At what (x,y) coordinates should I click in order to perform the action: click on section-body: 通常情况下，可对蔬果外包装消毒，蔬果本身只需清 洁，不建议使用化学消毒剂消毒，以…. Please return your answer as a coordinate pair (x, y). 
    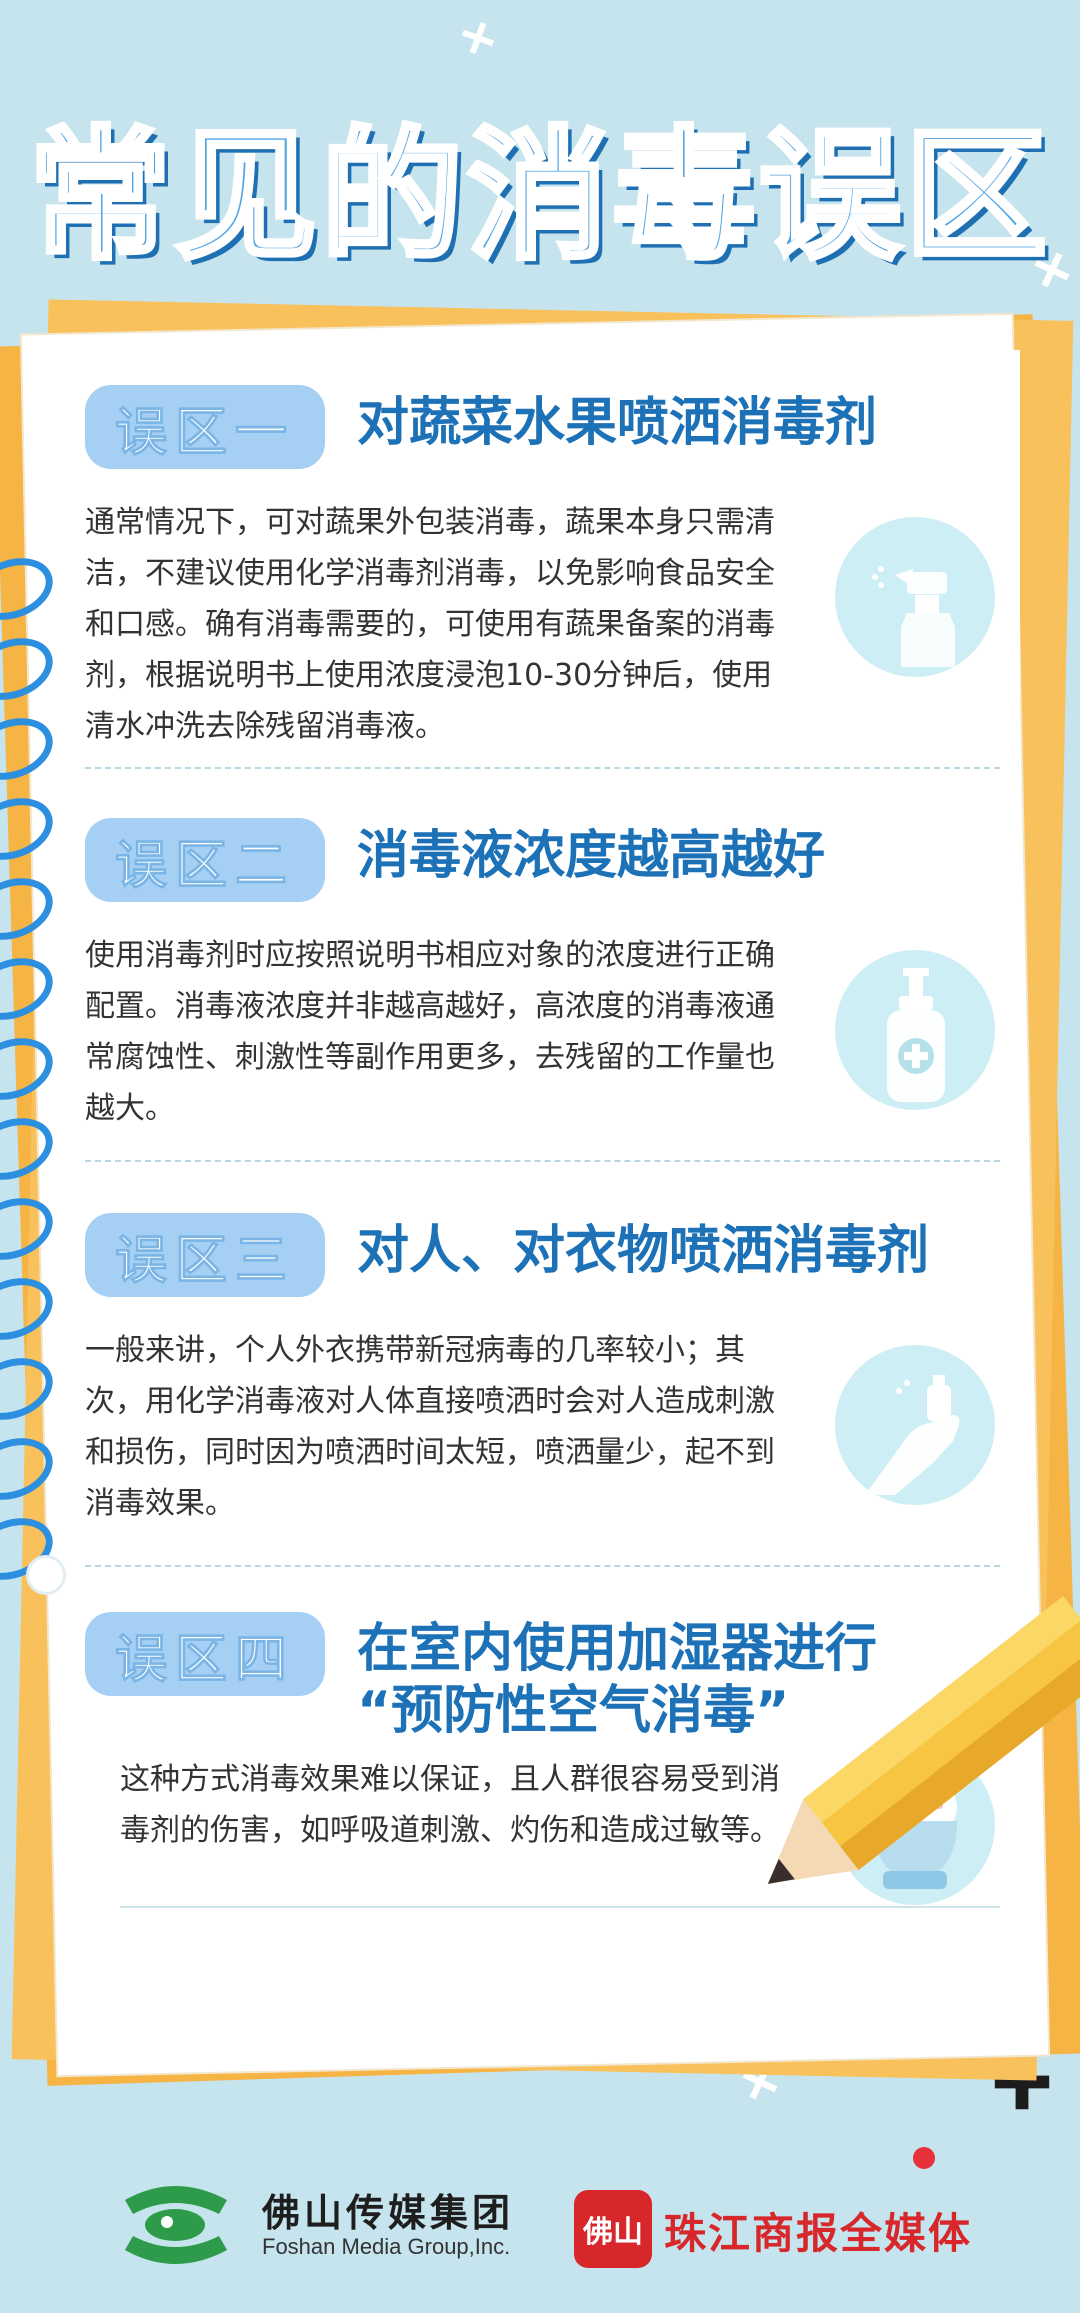
    Looking at the image, I should click on (430, 624).